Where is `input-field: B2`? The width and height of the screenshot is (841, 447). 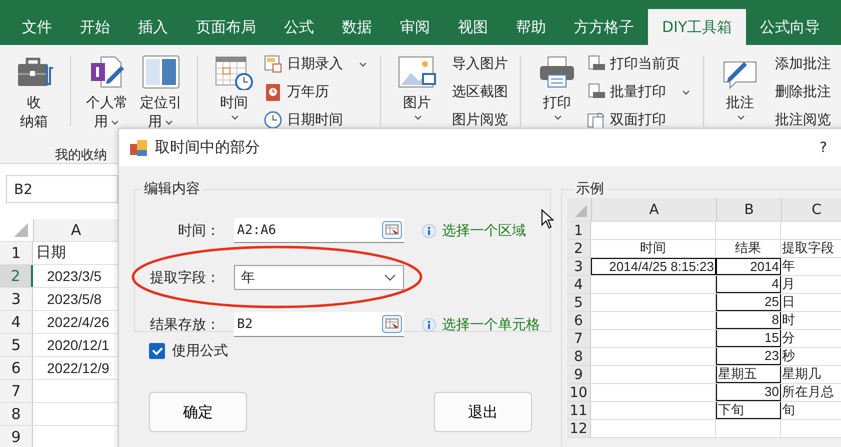
input-field: B2 is located at coordinates (319, 324).